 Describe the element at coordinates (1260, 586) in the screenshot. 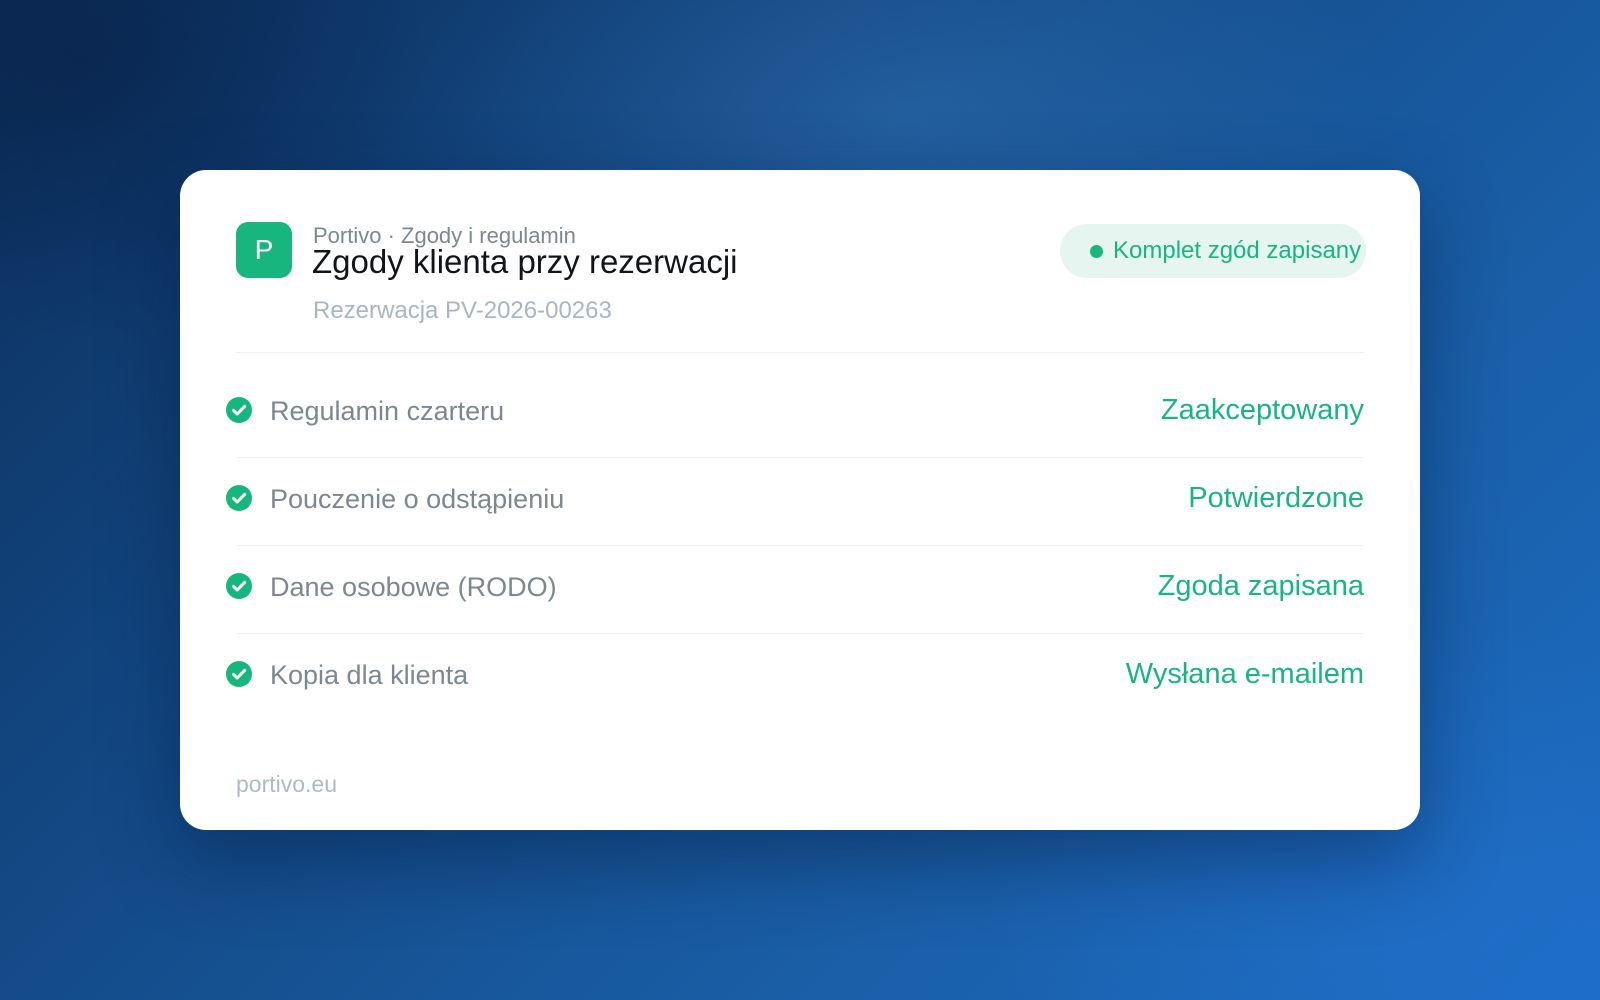

I see `consent-status: Zgoda zapisana` at that location.